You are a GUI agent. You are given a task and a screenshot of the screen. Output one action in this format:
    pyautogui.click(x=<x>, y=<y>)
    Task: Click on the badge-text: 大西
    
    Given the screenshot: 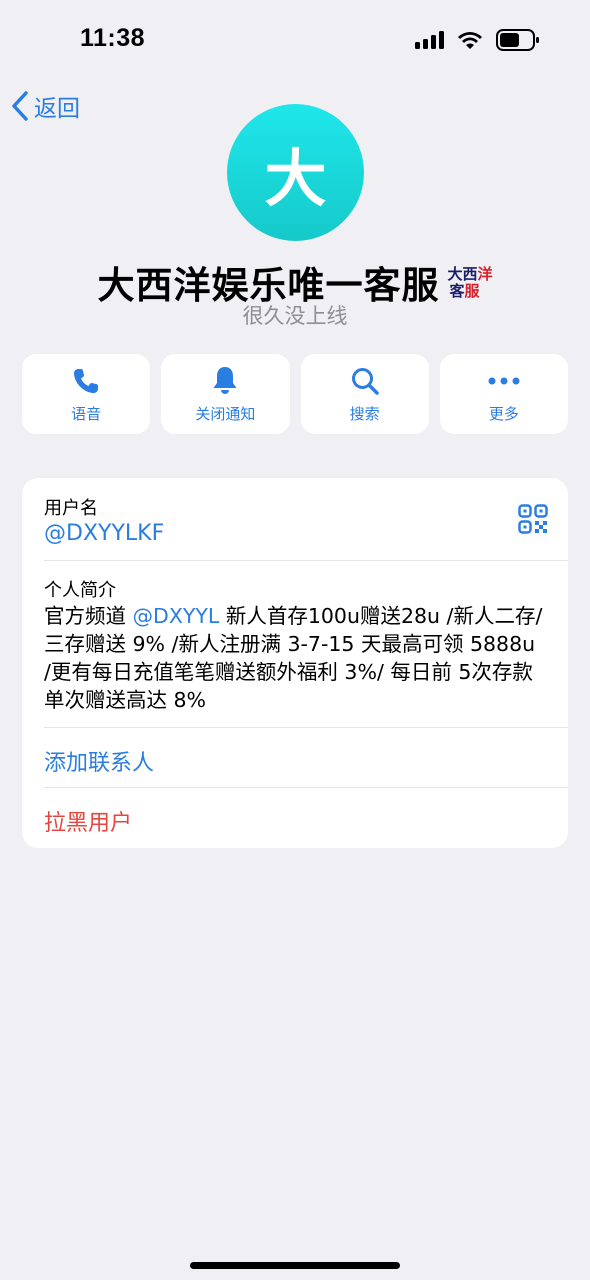 What is the action you would take?
    pyautogui.click(x=462, y=274)
    